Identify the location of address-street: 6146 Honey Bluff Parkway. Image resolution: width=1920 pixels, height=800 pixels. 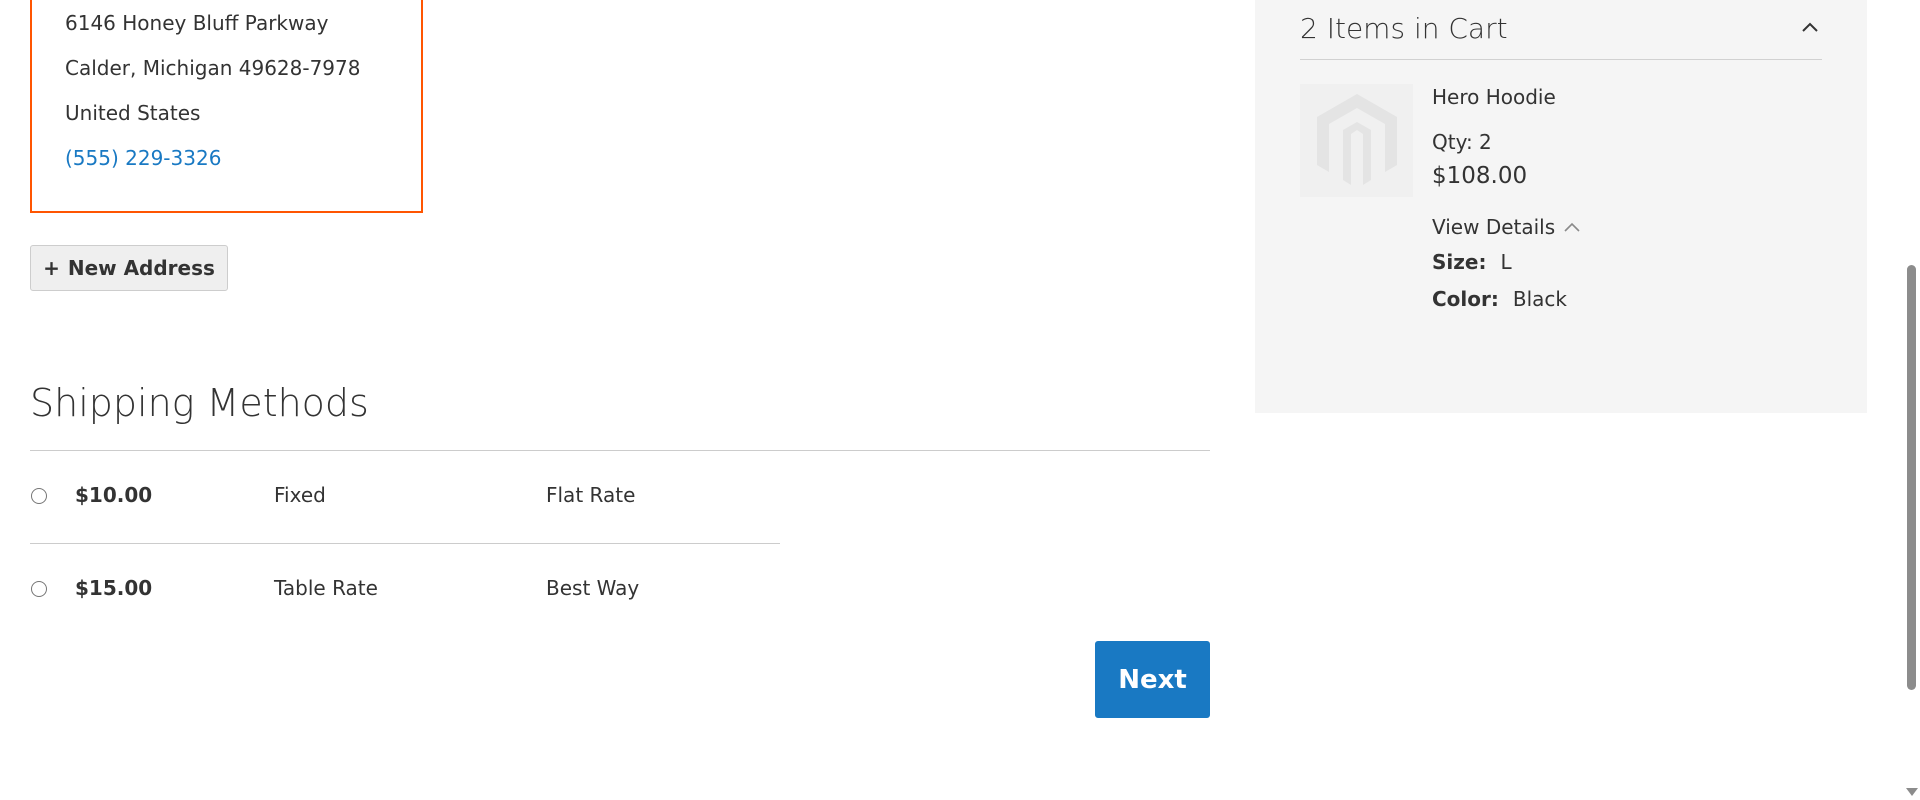
(197, 23).